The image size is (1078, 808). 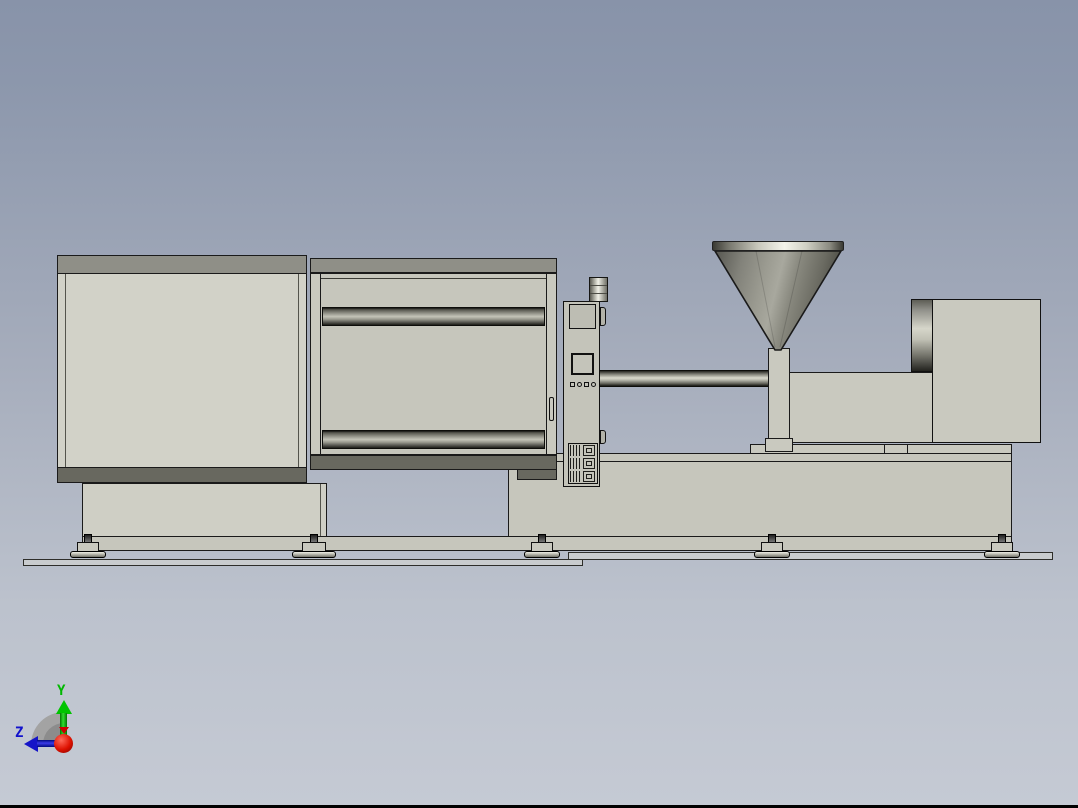 What do you see at coordinates (537, 474) in the screenshot?
I see `door-bottom-step` at bounding box center [537, 474].